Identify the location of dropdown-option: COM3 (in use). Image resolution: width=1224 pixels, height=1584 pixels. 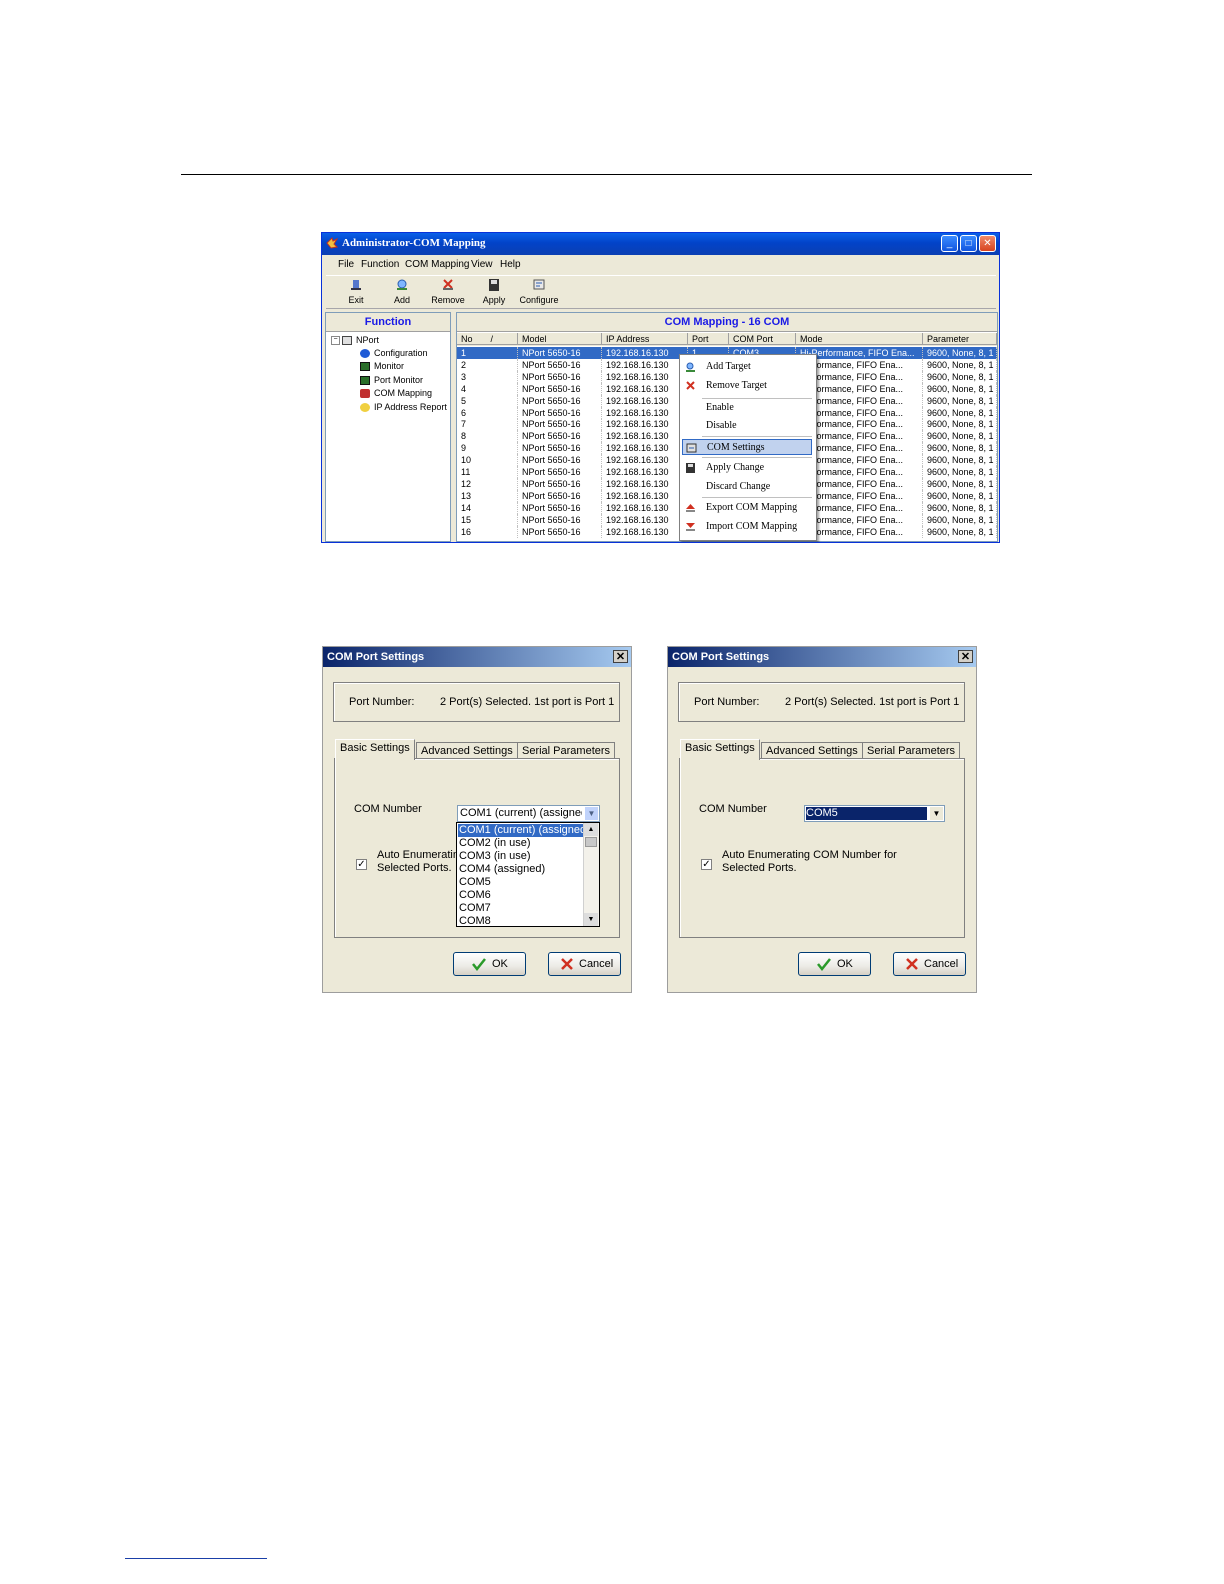
(494, 856).